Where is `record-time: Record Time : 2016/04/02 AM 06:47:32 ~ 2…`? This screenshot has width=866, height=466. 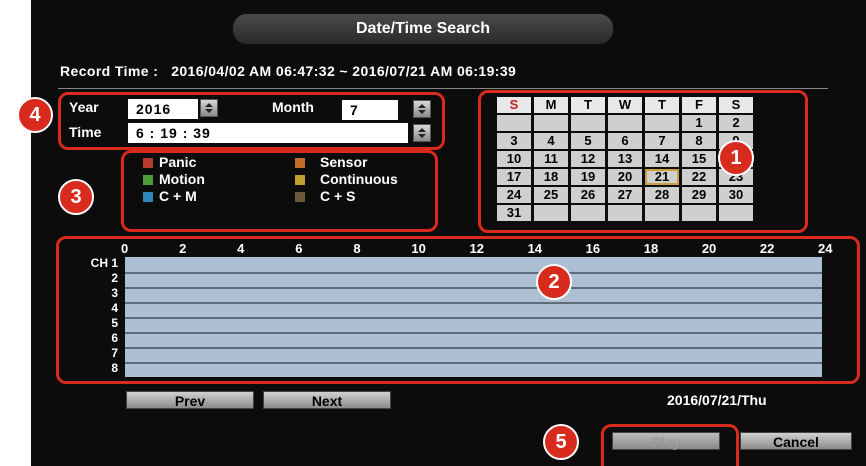 record-time: Record Time : 2016/04/02 AM 06:47:32 ~ 2… is located at coordinates (288, 71).